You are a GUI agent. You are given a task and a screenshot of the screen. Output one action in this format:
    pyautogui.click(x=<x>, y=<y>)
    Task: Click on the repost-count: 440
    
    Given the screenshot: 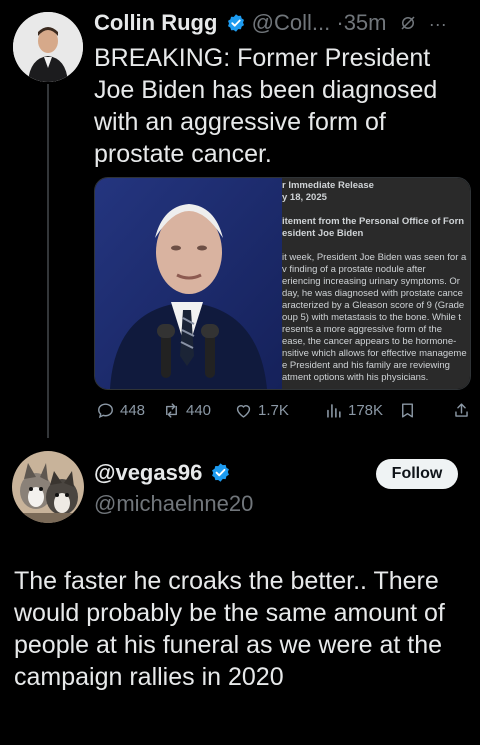 What is the action you would take?
    pyautogui.click(x=199, y=410)
    